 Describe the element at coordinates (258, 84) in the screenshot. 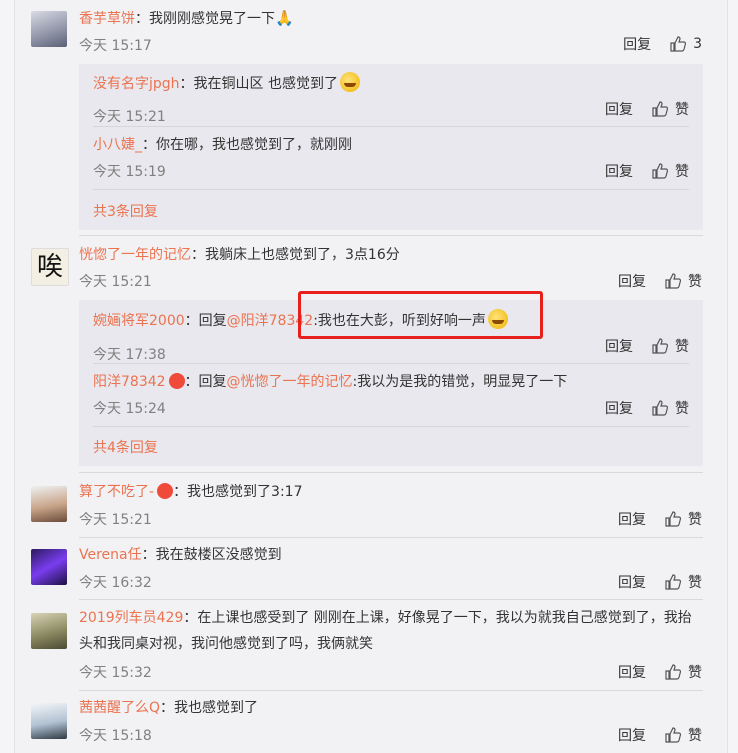

I see `reply-body: ：我在铜山区 也感觉到了` at that location.